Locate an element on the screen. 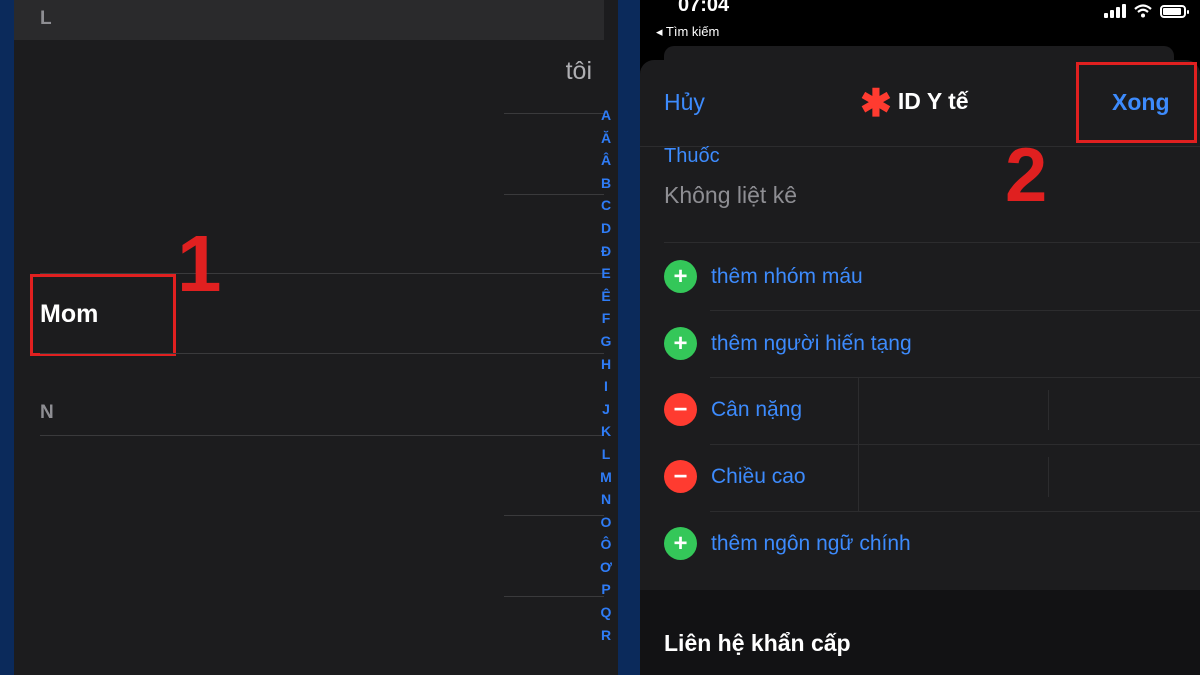 The image size is (1200, 675). step-number-1: 1 is located at coordinates (199, 263).